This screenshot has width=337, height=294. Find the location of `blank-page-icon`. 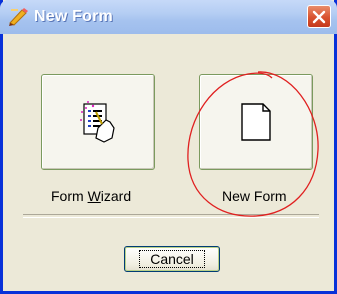

blank-page-icon is located at coordinates (256, 122).